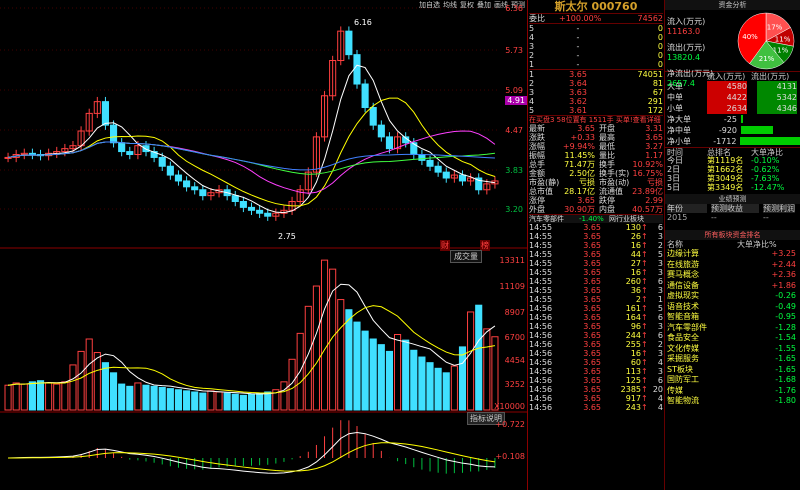 This screenshot has height=490, width=800. What do you see at coordinates (596, 119) in the screenshot?
I see `buy-note-link: 在买盘3 58位置有 1511手 买单!查看详细` at bounding box center [596, 119].